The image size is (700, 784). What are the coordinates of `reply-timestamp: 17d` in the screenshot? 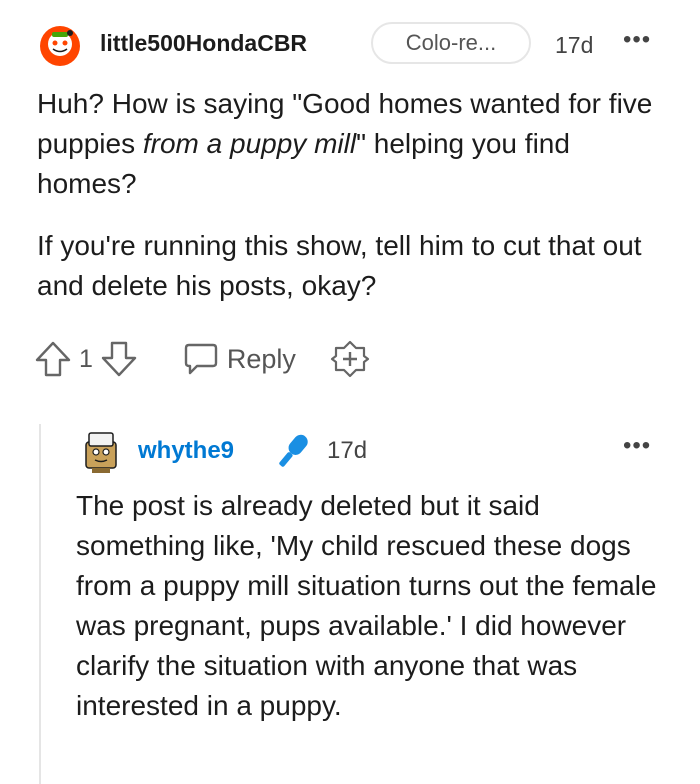 It's located at (347, 450).